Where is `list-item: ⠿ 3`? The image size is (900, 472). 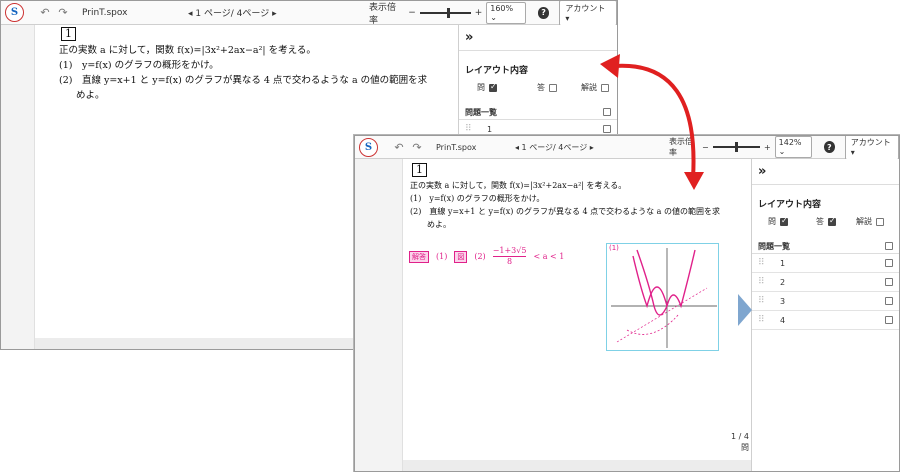 list-item: ⠿ 3 is located at coordinates (825, 301).